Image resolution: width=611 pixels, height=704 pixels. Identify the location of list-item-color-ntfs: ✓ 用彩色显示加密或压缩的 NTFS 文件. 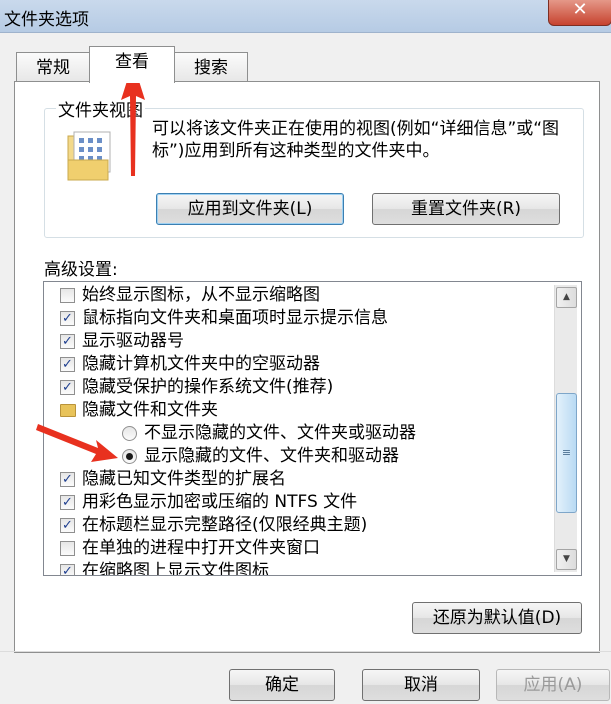
(209, 502).